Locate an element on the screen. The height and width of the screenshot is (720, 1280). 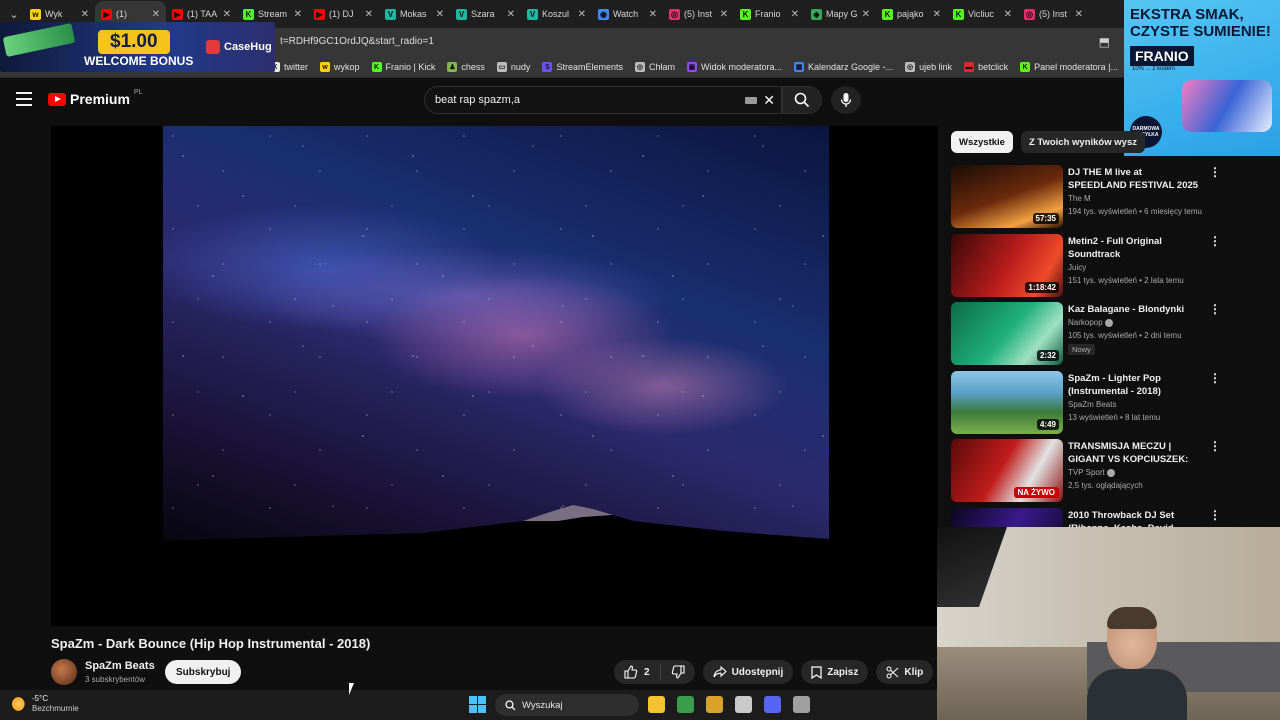
browser-tab: V Koszul ✕ is located at coordinates (556, 14).